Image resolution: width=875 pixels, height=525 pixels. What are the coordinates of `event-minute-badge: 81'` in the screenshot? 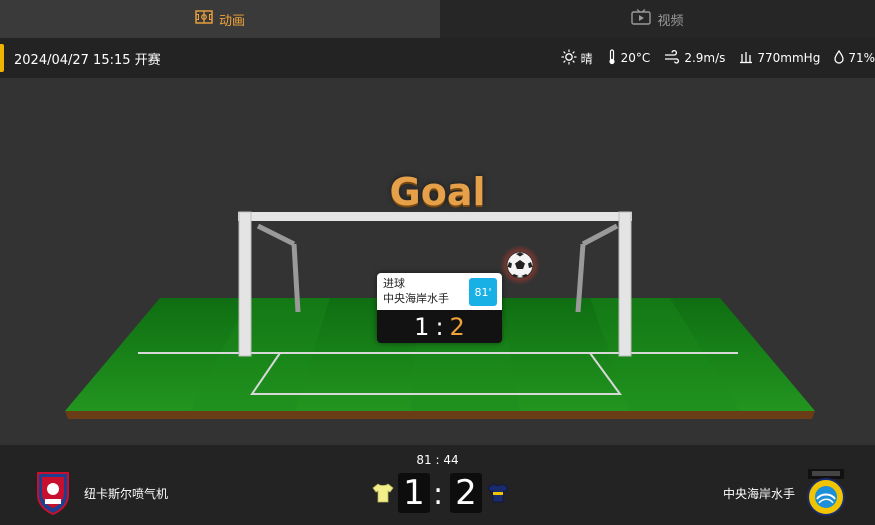 It's located at (483, 292).